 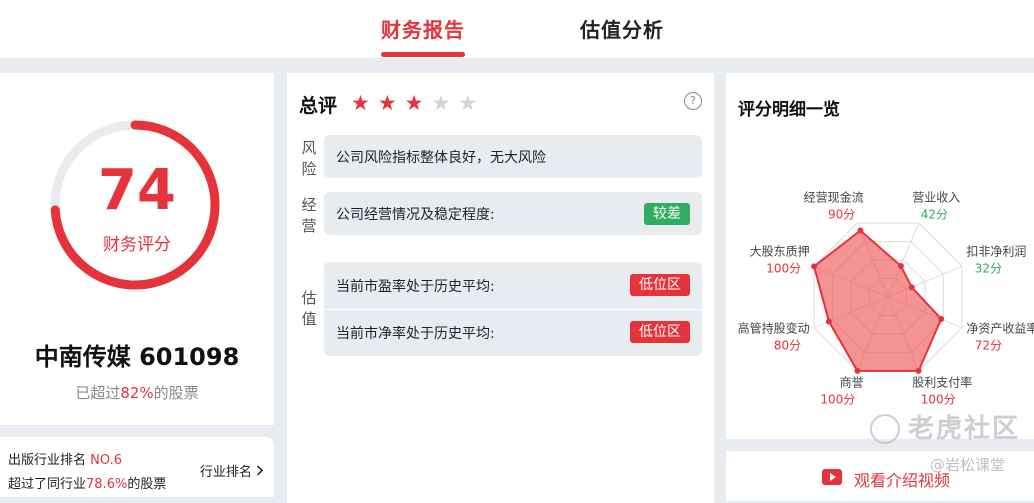 What do you see at coordinates (137, 190) in the screenshot?
I see `score-value: 74` at bounding box center [137, 190].